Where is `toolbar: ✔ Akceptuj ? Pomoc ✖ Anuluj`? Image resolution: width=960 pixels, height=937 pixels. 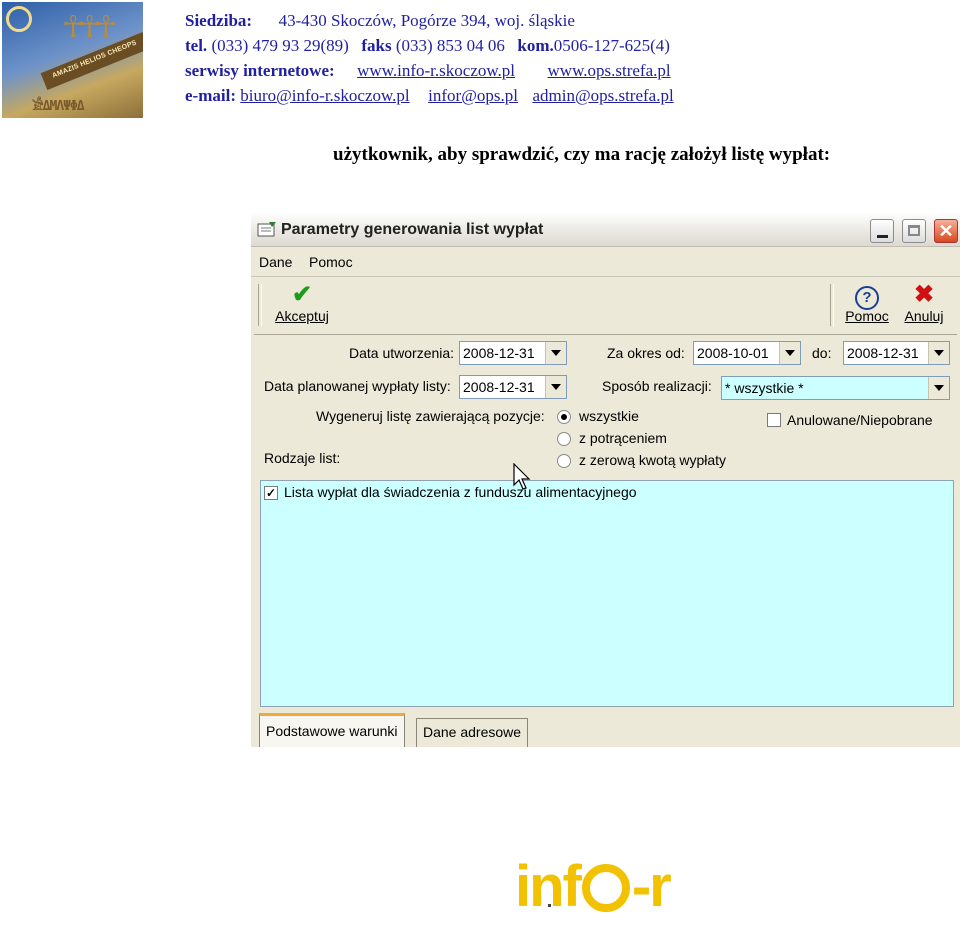 toolbar: ✔ Akceptuj ? Pomoc ✖ Anuluj is located at coordinates (605, 304).